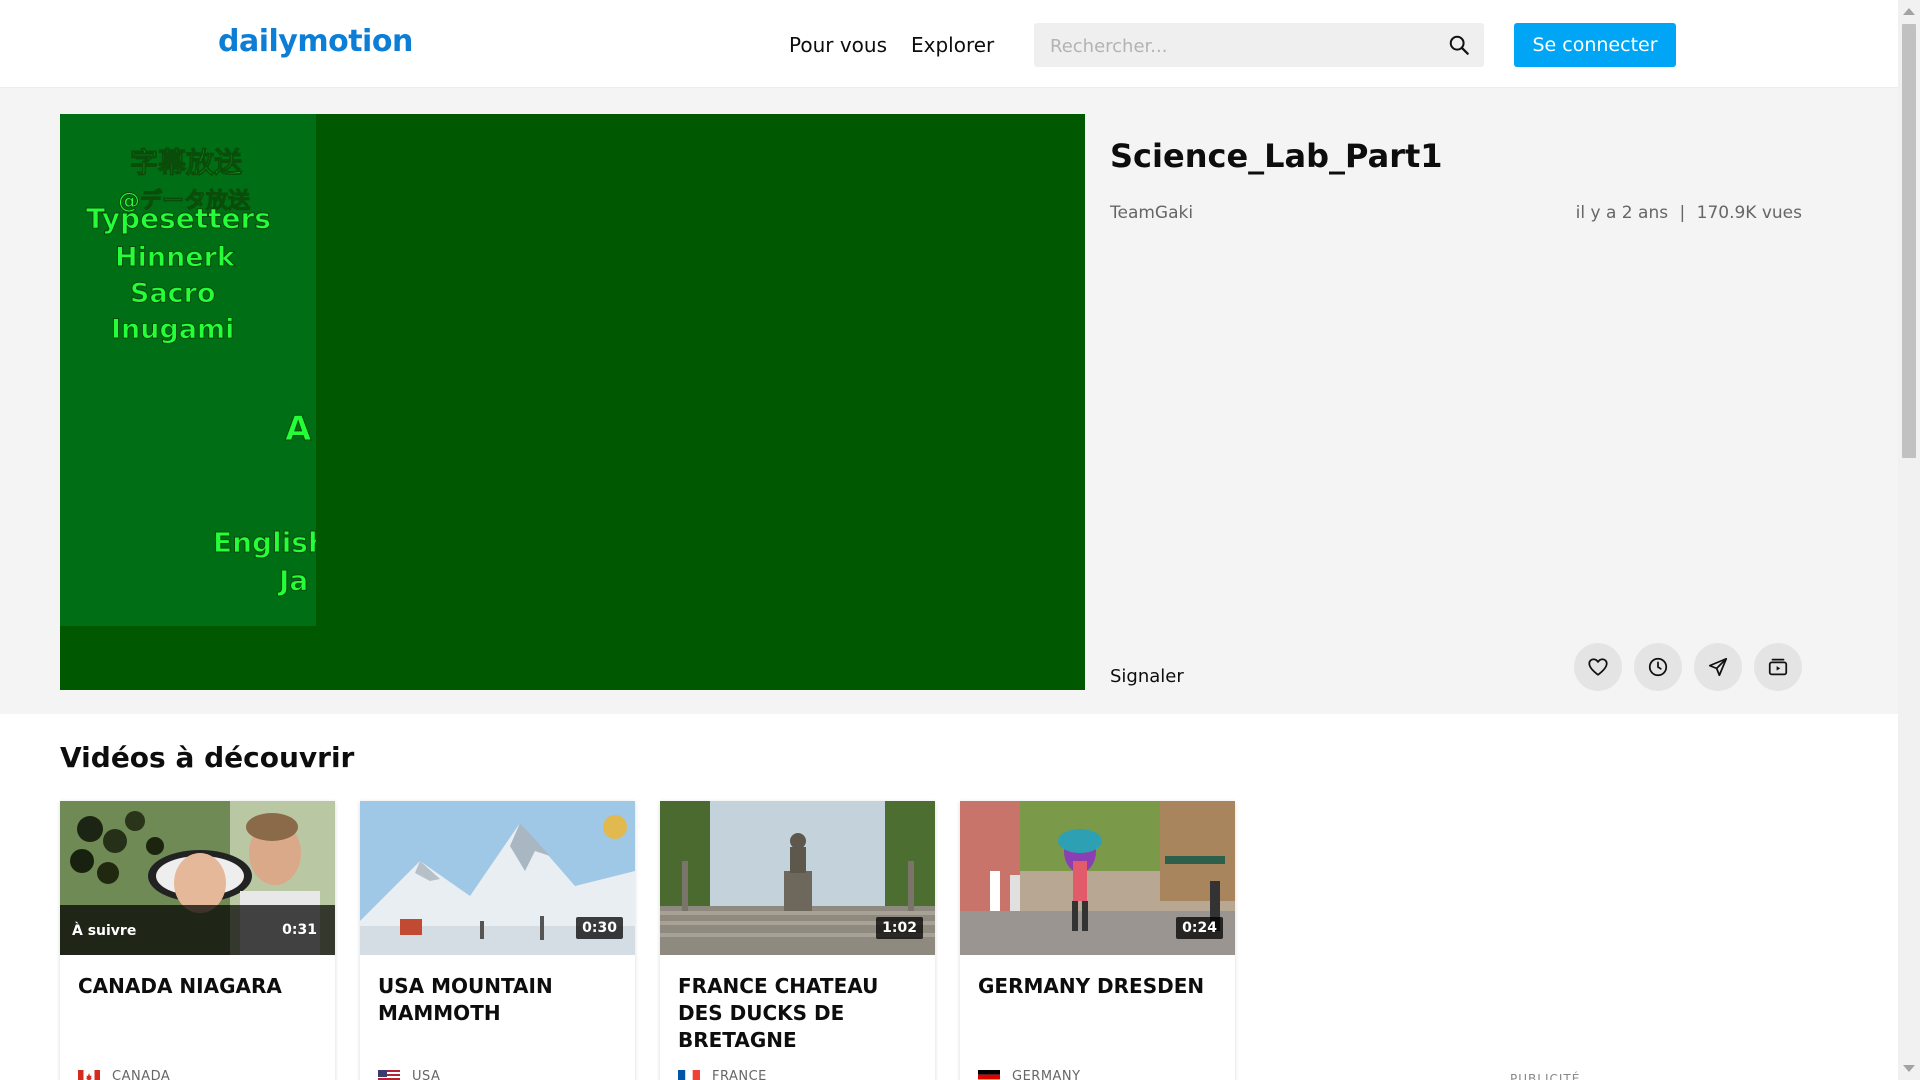 This screenshot has height=1080, width=1920. I want to click on video-duration: 1:02, so click(899, 928).